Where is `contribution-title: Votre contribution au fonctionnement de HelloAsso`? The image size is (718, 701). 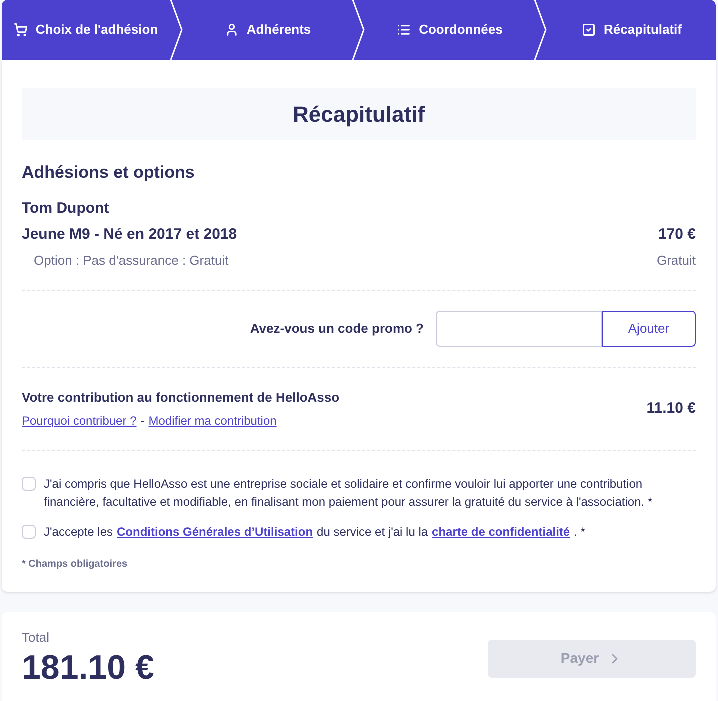 contribution-title: Votre contribution au fonctionnement de HelloAsso is located at coordinates (181, 398).